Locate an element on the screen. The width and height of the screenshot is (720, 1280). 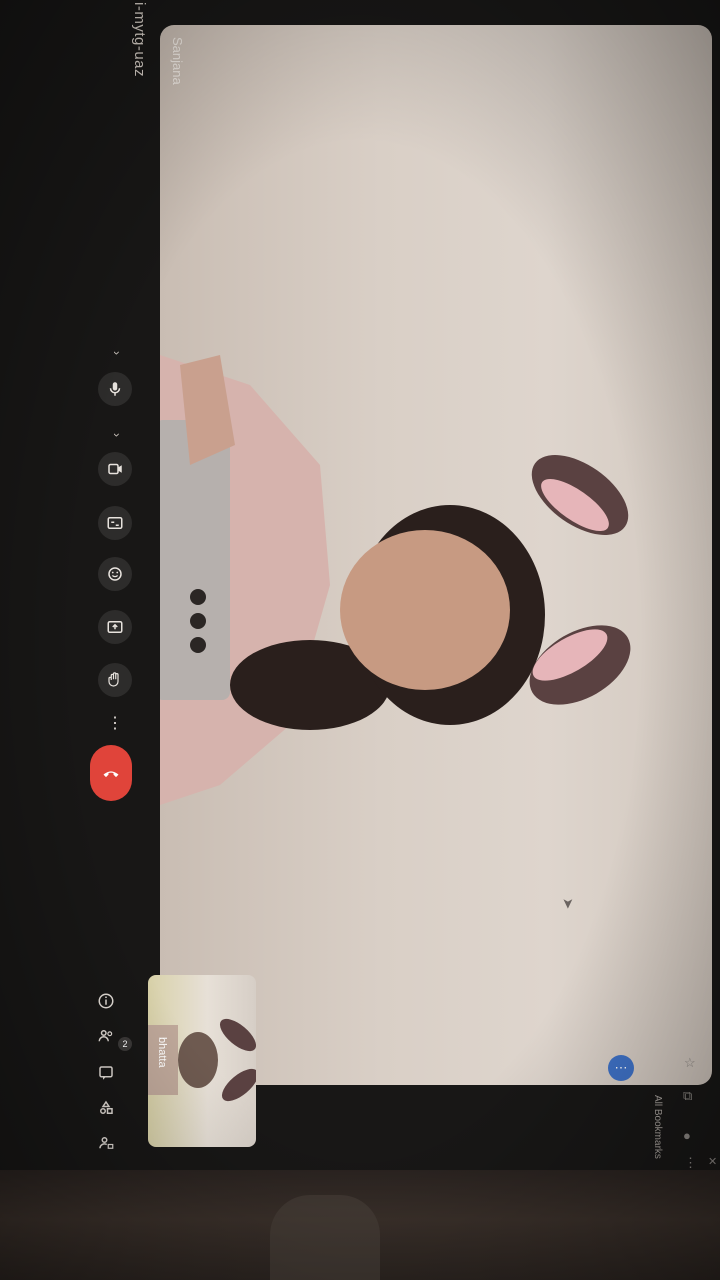
activities-button is located at coordinates (106, 1108).